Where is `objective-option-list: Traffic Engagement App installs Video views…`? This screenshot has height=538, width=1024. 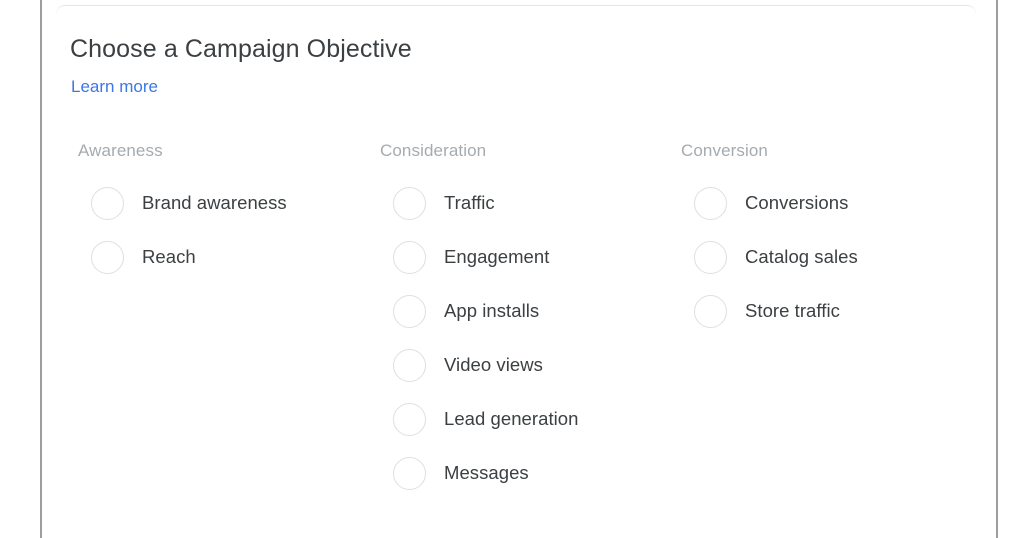
objective-option-list: Traffic Engagement App installs Video views… is located at coordinates (478, 338).